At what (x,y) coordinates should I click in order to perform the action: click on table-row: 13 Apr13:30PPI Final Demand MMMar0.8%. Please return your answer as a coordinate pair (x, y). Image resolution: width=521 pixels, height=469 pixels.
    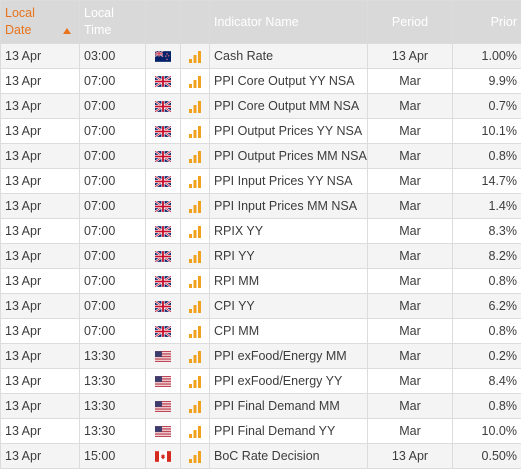
    Looking at the image, I should click on (261, 406).